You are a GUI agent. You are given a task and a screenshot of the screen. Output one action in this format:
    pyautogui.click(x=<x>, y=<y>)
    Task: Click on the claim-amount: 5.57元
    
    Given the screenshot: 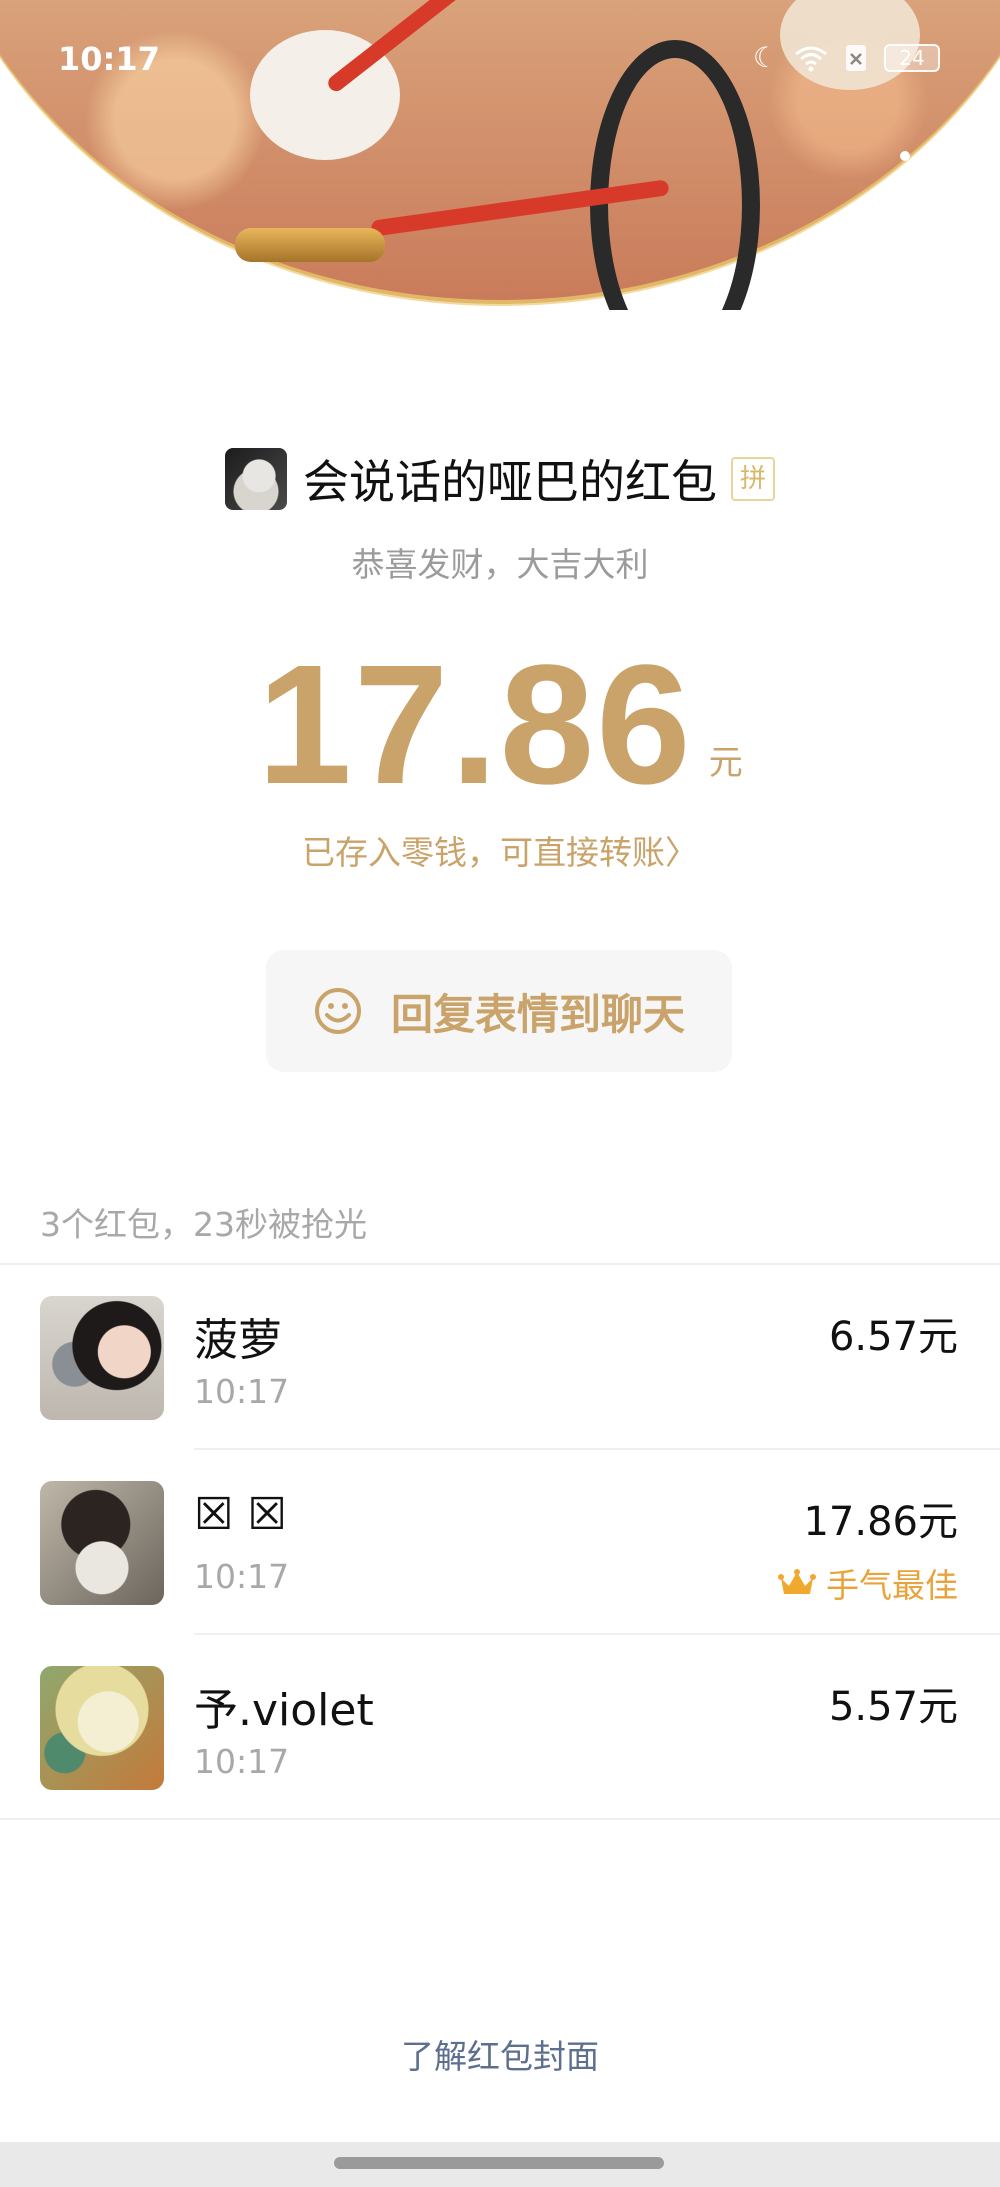 What is the action you would take?
    pyautogui.click(x=893, y=1707)
    